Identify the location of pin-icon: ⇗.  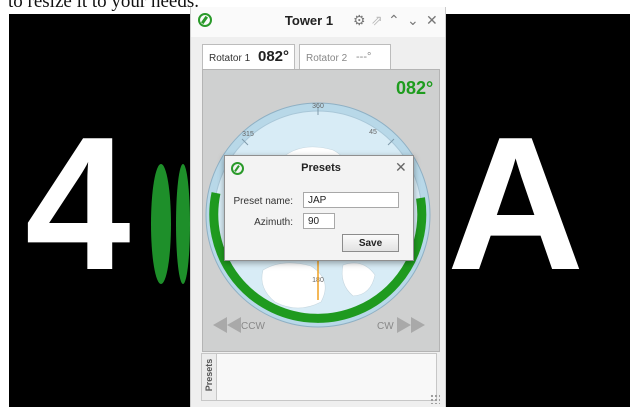
(377, 20).